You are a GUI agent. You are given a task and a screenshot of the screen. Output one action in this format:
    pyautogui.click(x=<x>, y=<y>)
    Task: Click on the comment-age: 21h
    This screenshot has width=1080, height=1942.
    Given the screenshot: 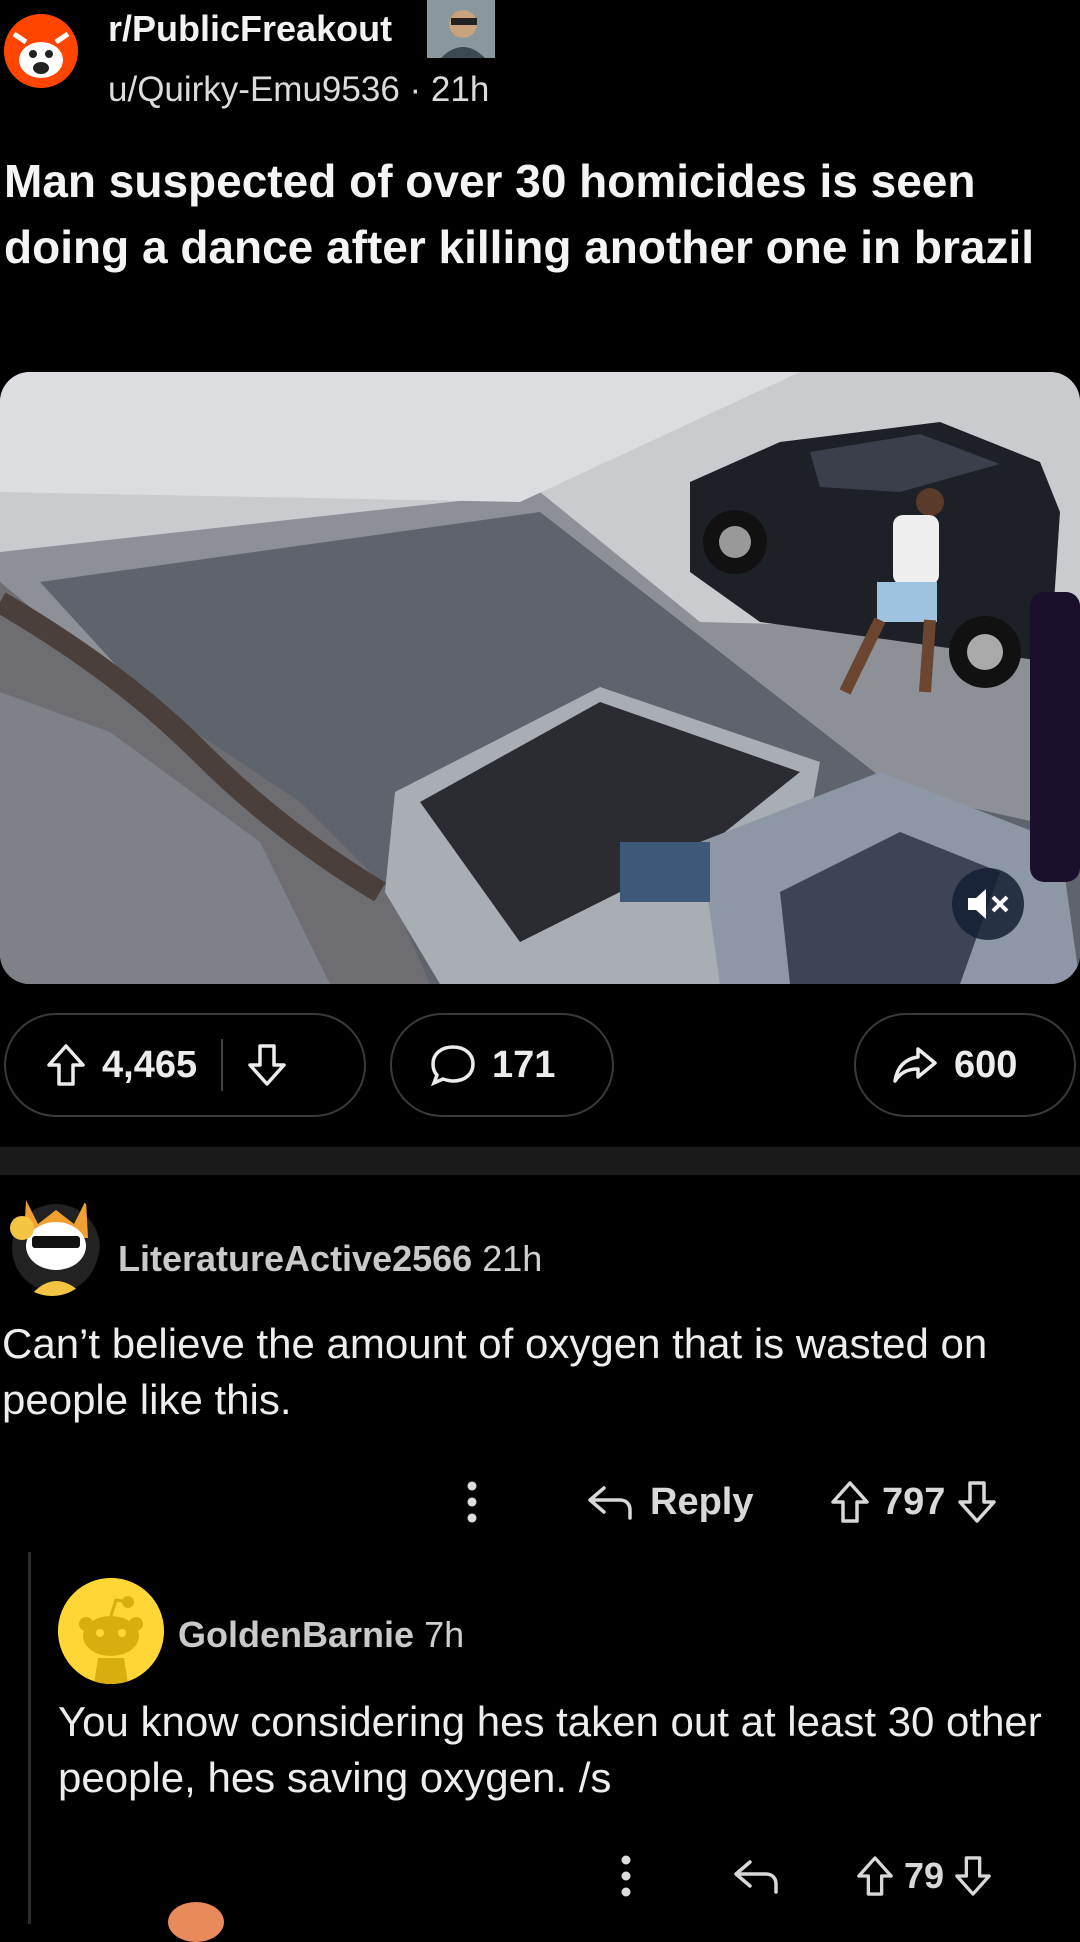 What is the action you would take?
    pyautogui.click(x=512, y=1258)
    